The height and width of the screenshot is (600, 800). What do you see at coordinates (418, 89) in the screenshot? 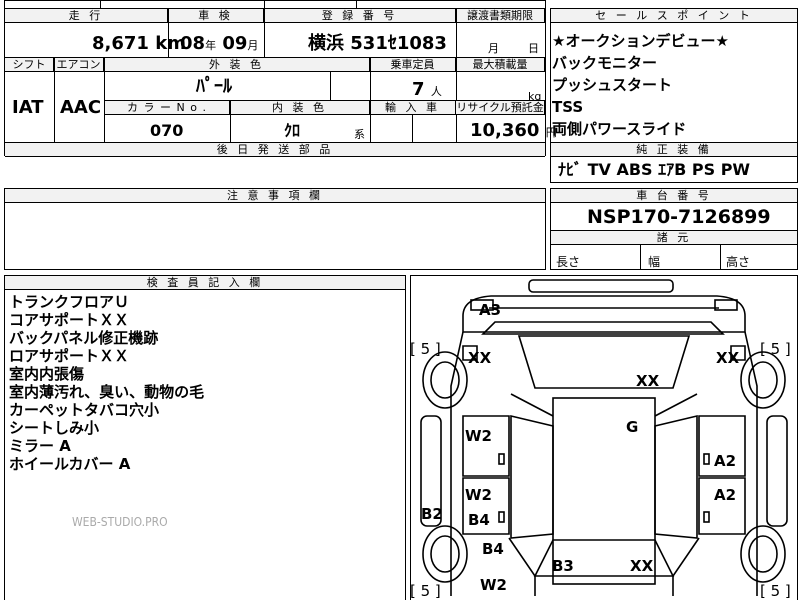
I see `capacity-number: 7` at bounding box center [418, 89].